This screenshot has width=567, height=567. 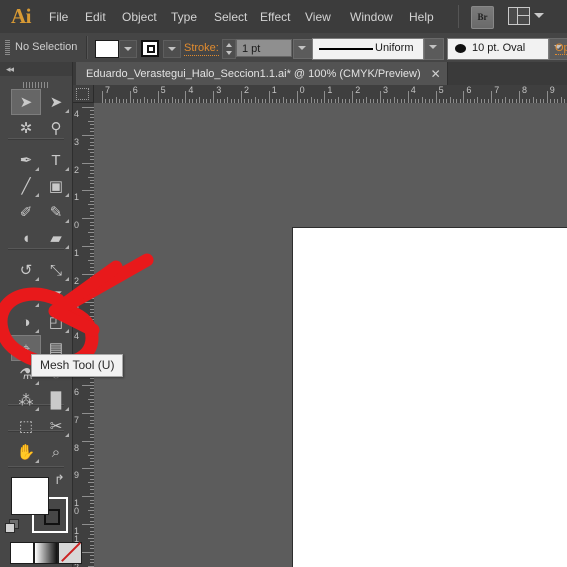 What do you see at coordinates (139, 17) in the screenshot?
I see `menu-item-object: Object` at bounding box center [139, 17].